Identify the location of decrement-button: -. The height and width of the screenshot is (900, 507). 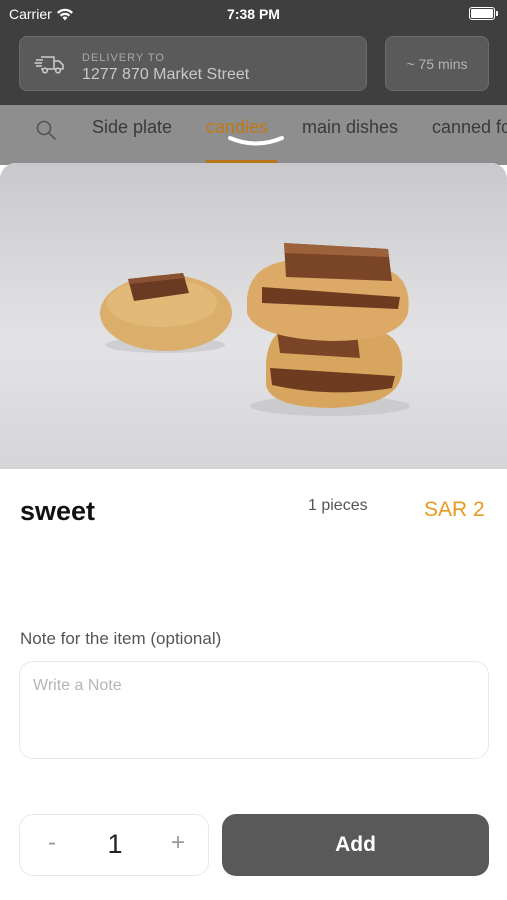
(52, 844).